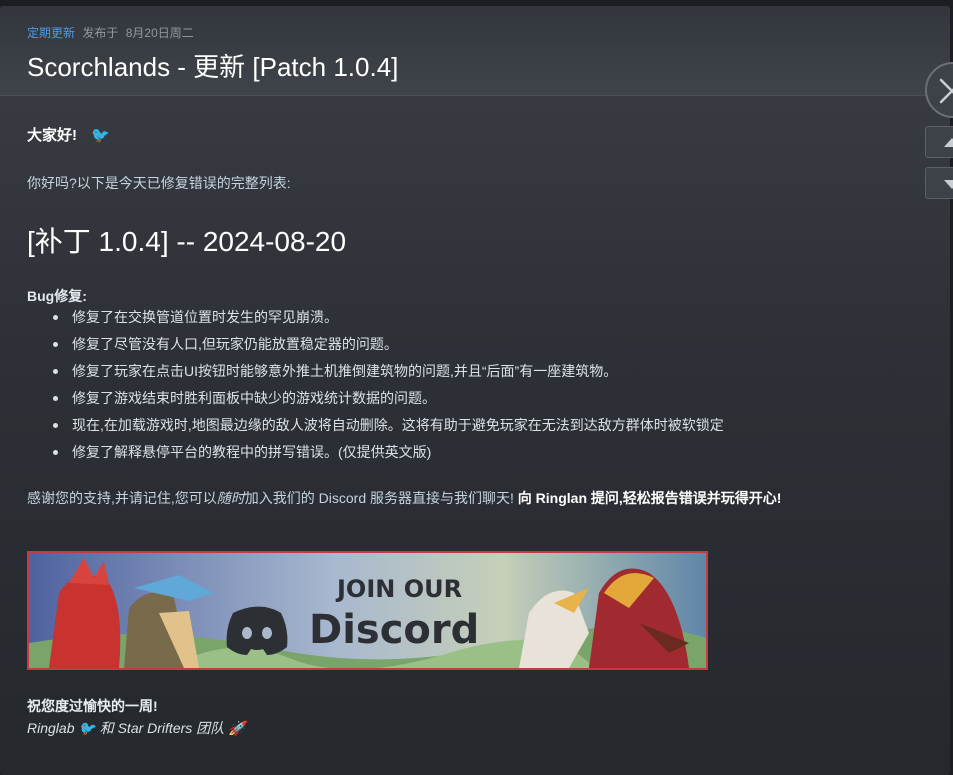 The height and width of the screenshot is (775, 953). What do you see at coordinates (398, 589) in the screenshot?
I see `banner-join-text: JOIN OUR` at bounding box center [398, 589].